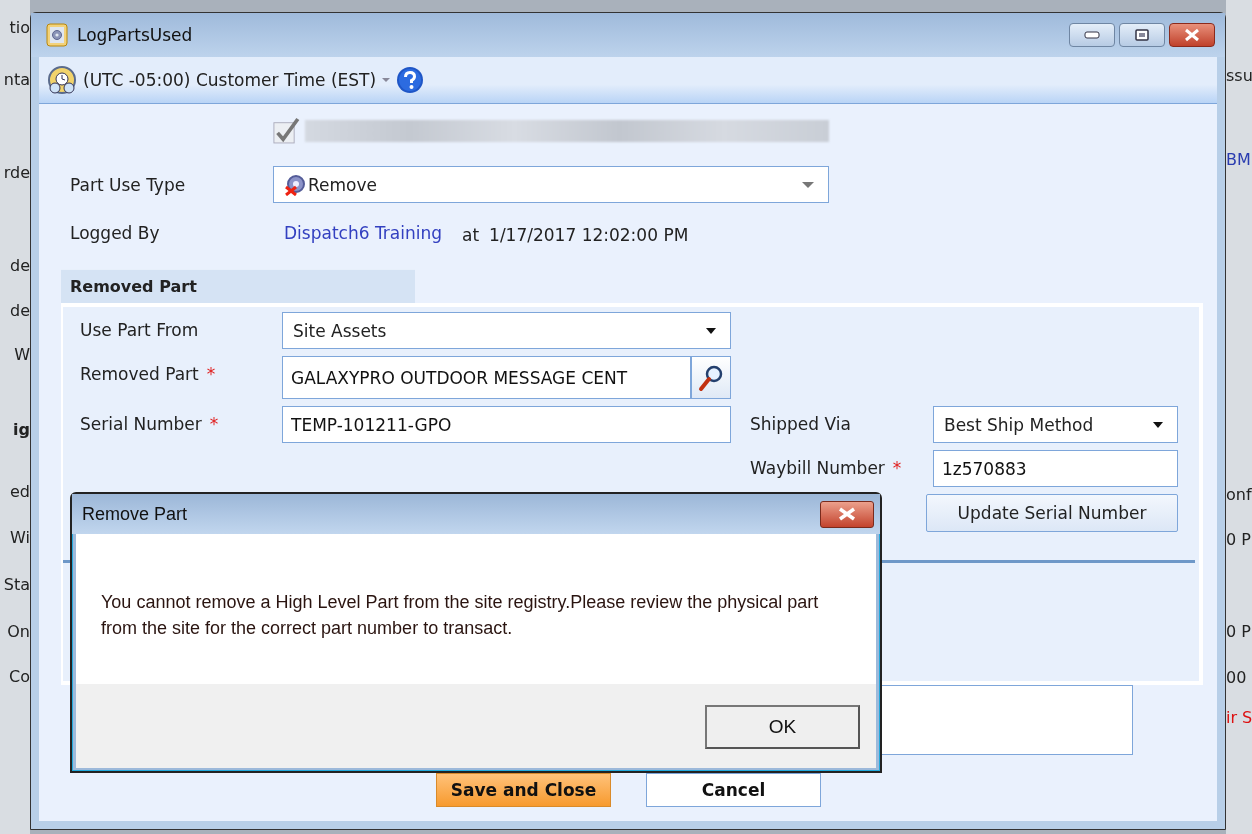 The height and width of the screenshot is (834, 1252). Describe the element at coordinates (826, 467) in the screenshot. I see `field-label: Waybill Number *` at that location.